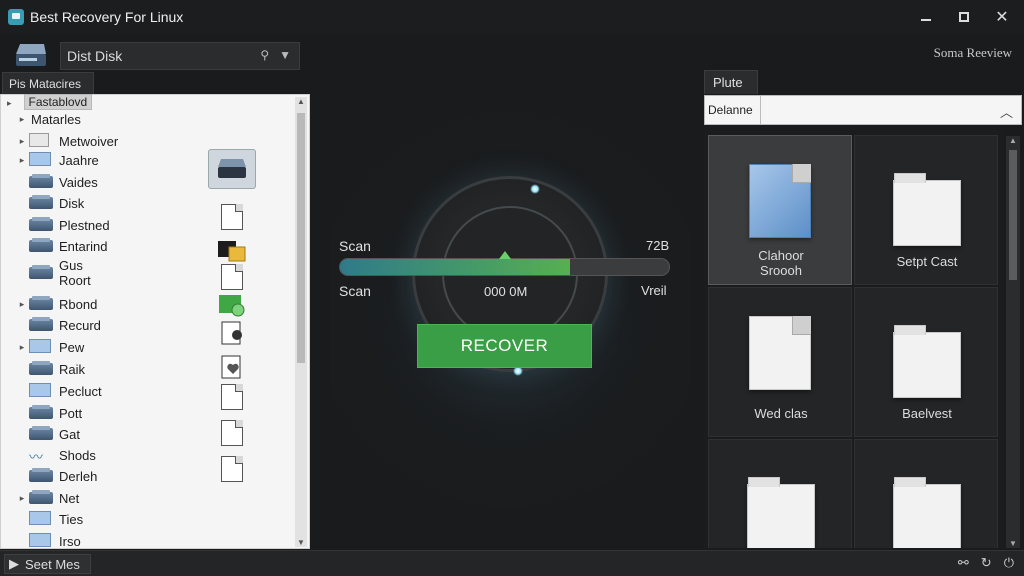 The height and width of the screenshot is (576, 1024). Describe the element at coordinates (40, 498) in the screenshot. I see `tree-item: ▸ Net` at that location.